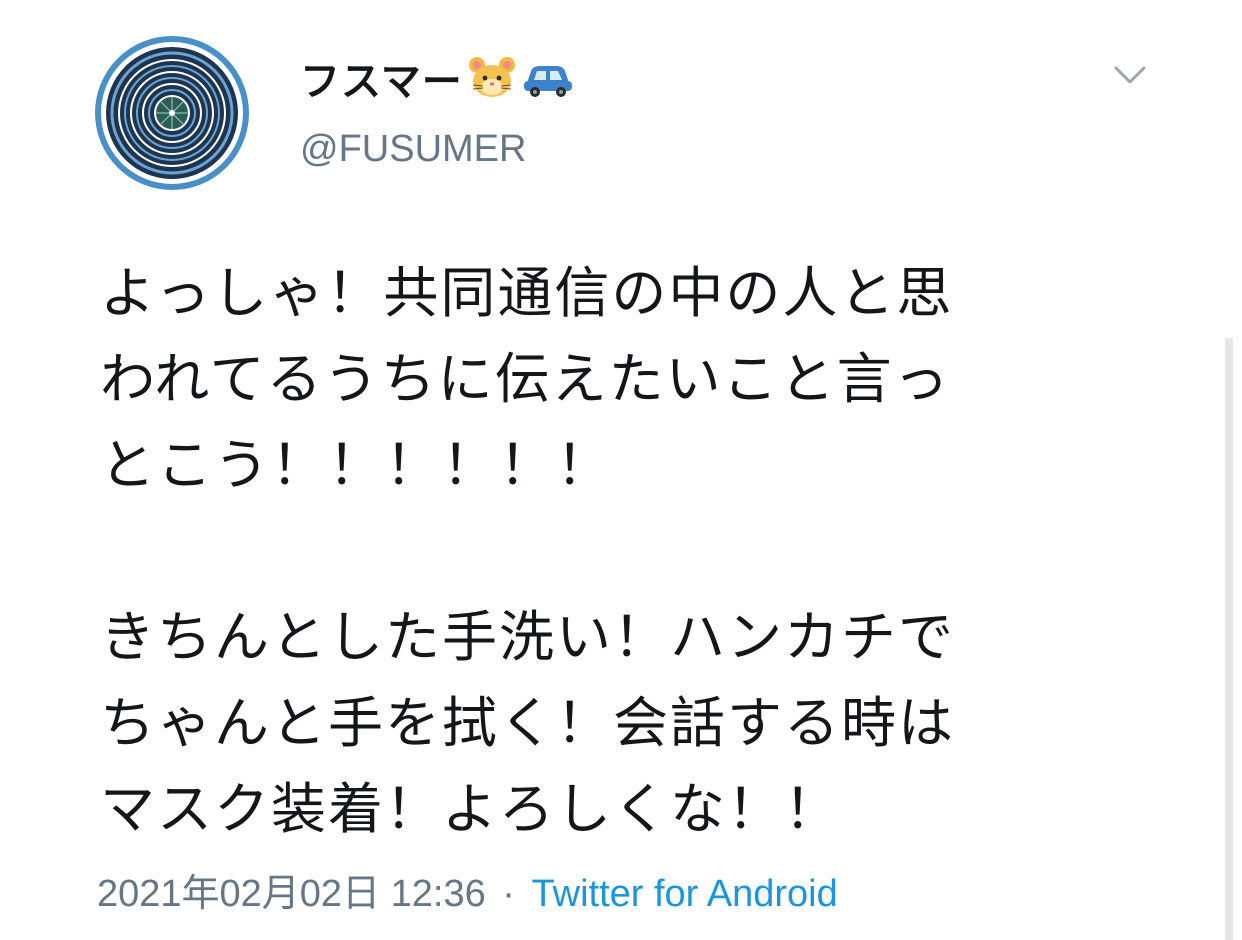  Describe the element at coordinates (525, 379) in the screenshot. I see `tweet-line: われてるうちに伝えたいこと言っ` at that location.